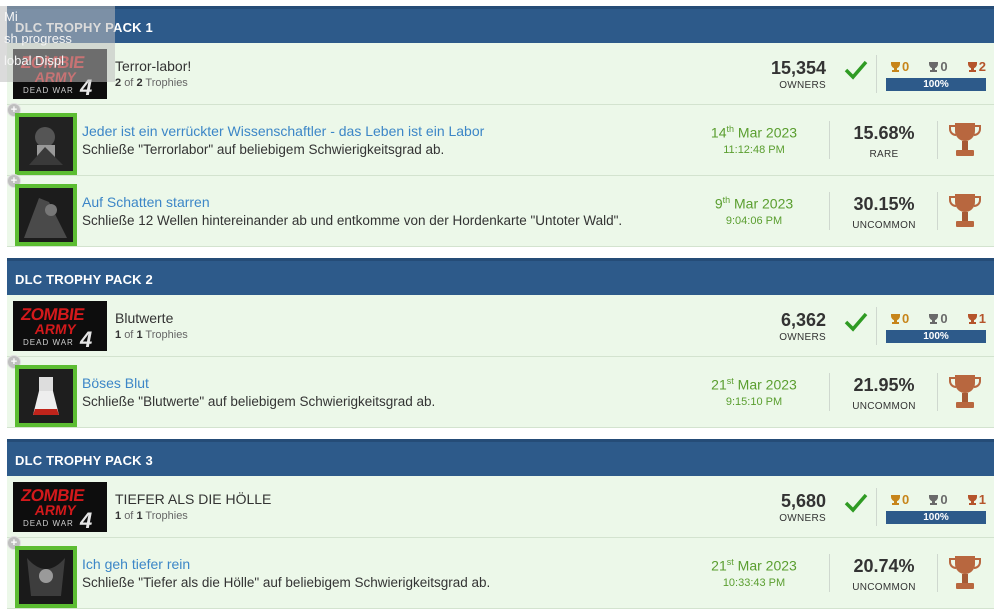  What do you see at coordinates (754, 582) in the screenshot?
I see `earned-time: 10:33:43 PM` at bounding box center [754, 582].